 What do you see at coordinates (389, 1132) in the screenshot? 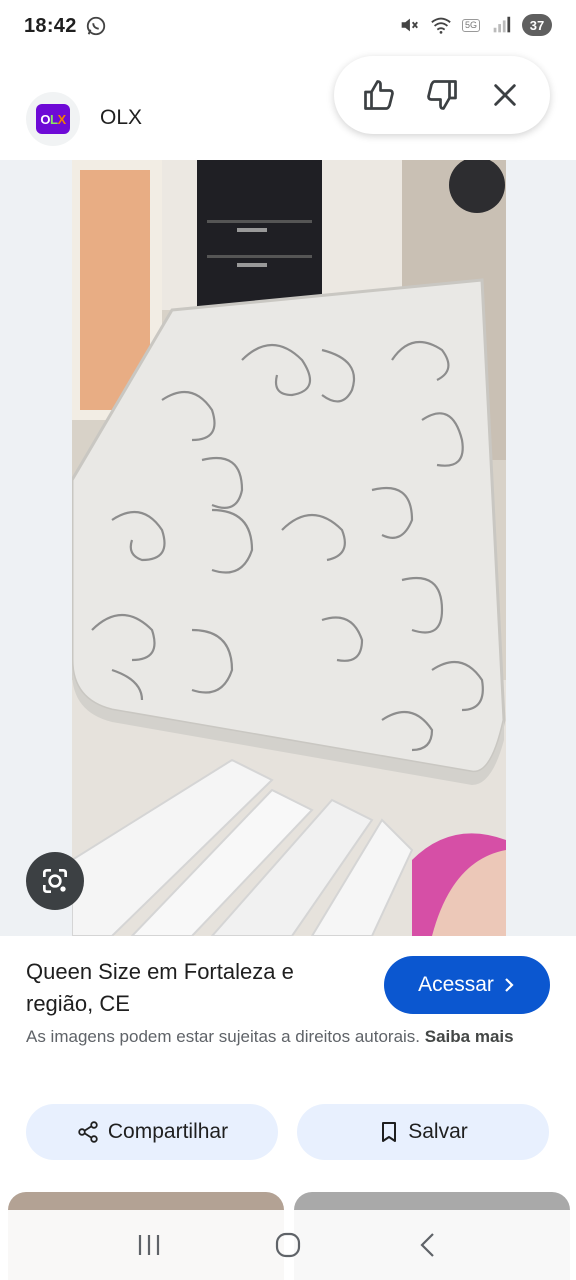
I see `bookmark-icon` at bounding box center [389, 1132].